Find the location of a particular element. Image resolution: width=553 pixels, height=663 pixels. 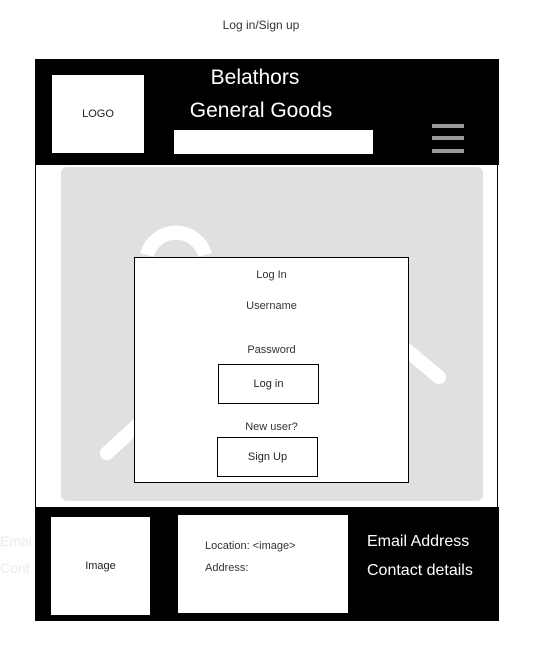

page-title: Log in/Sign up is located at coordinates (261, 25).